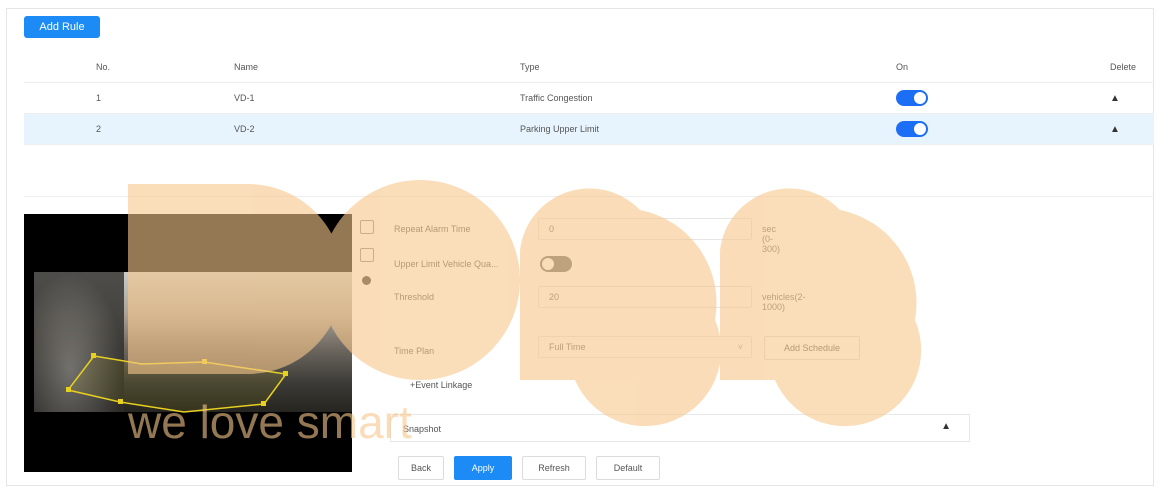 Image resolution: width=1158 pixels, height=488 pixels. Describe the element at coordinates (99, 98) in the screenshot. I see `row-no: 1` at that location.